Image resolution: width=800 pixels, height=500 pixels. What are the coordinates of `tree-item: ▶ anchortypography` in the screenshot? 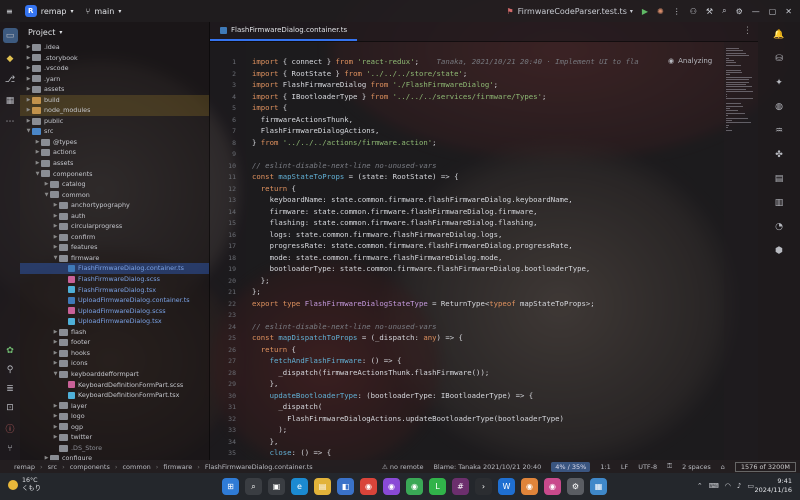 It's located at (114, 205).